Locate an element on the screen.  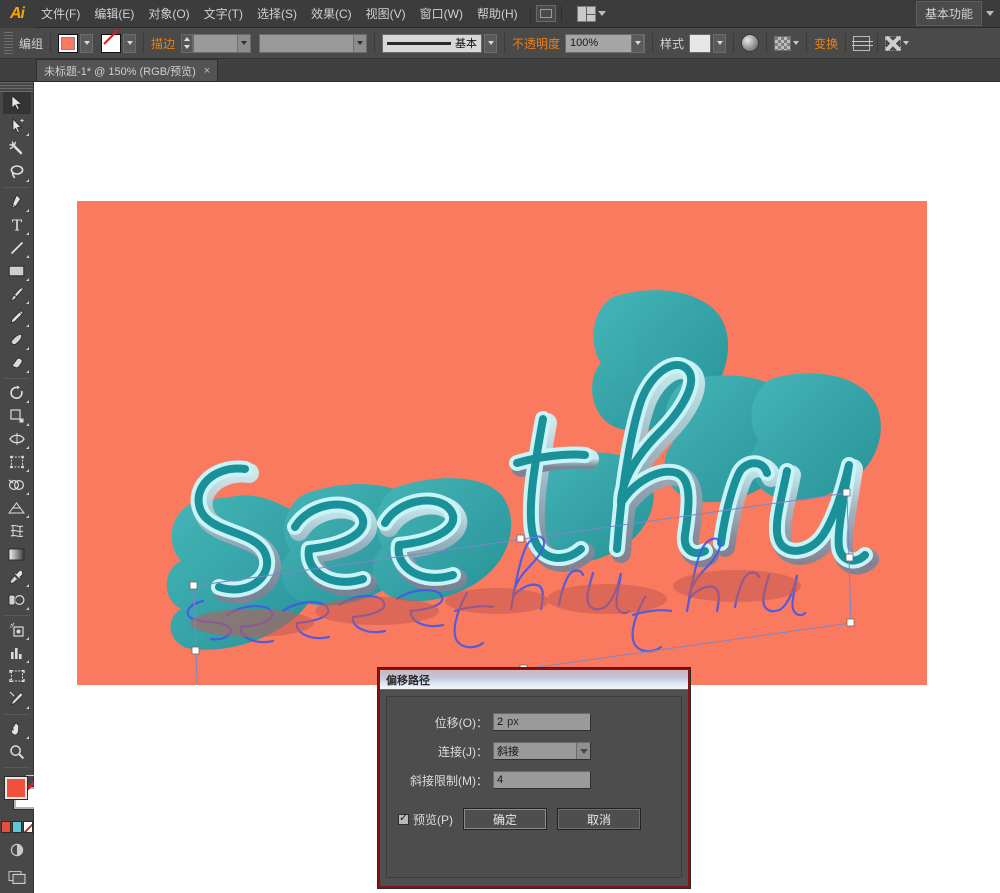
cancel-button: 取消 is located at coordinates (599, 819).